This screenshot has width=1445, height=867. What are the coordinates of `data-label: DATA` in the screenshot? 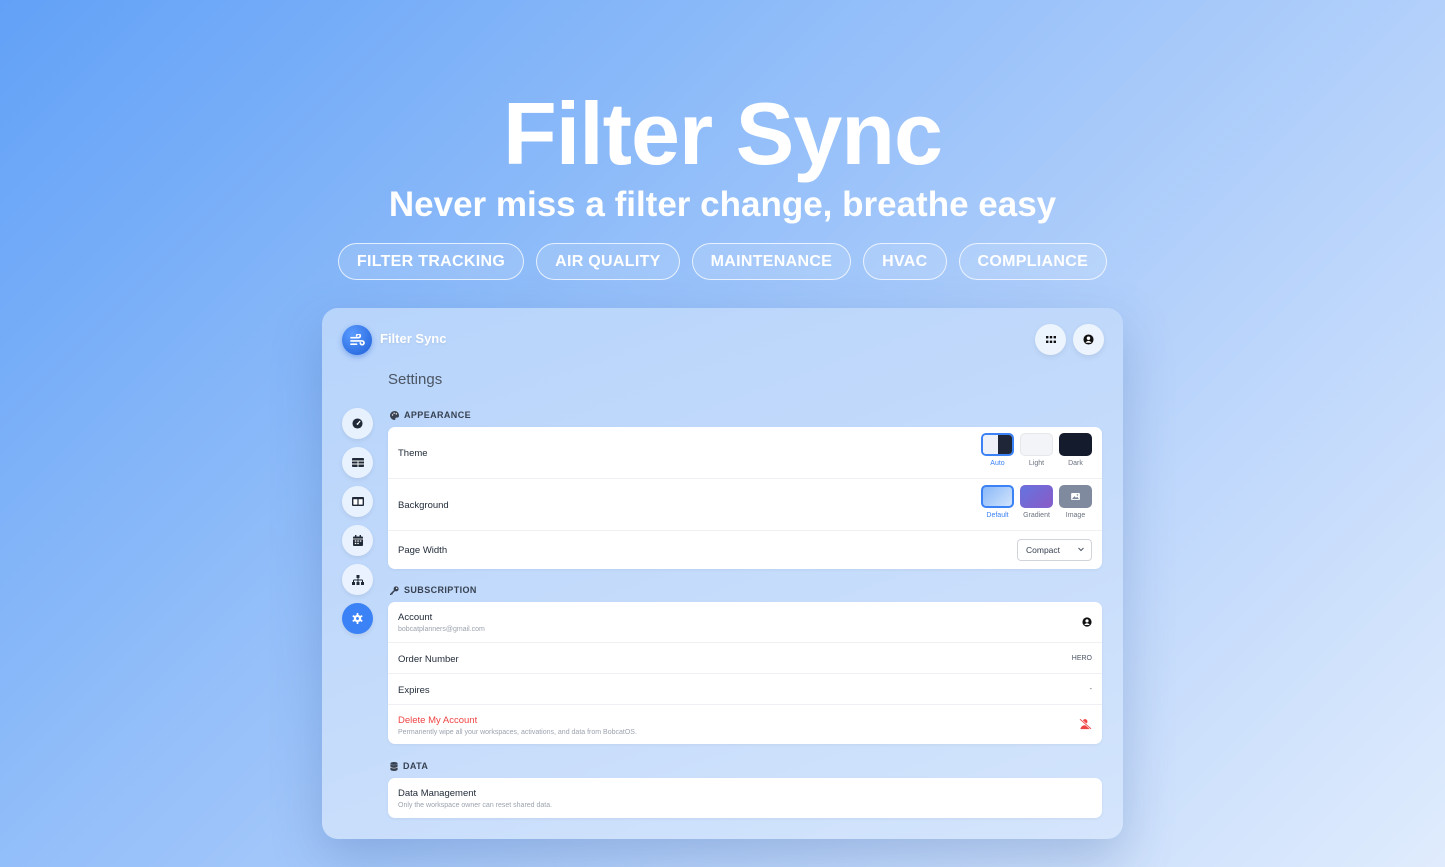 It's located at (416, 766).